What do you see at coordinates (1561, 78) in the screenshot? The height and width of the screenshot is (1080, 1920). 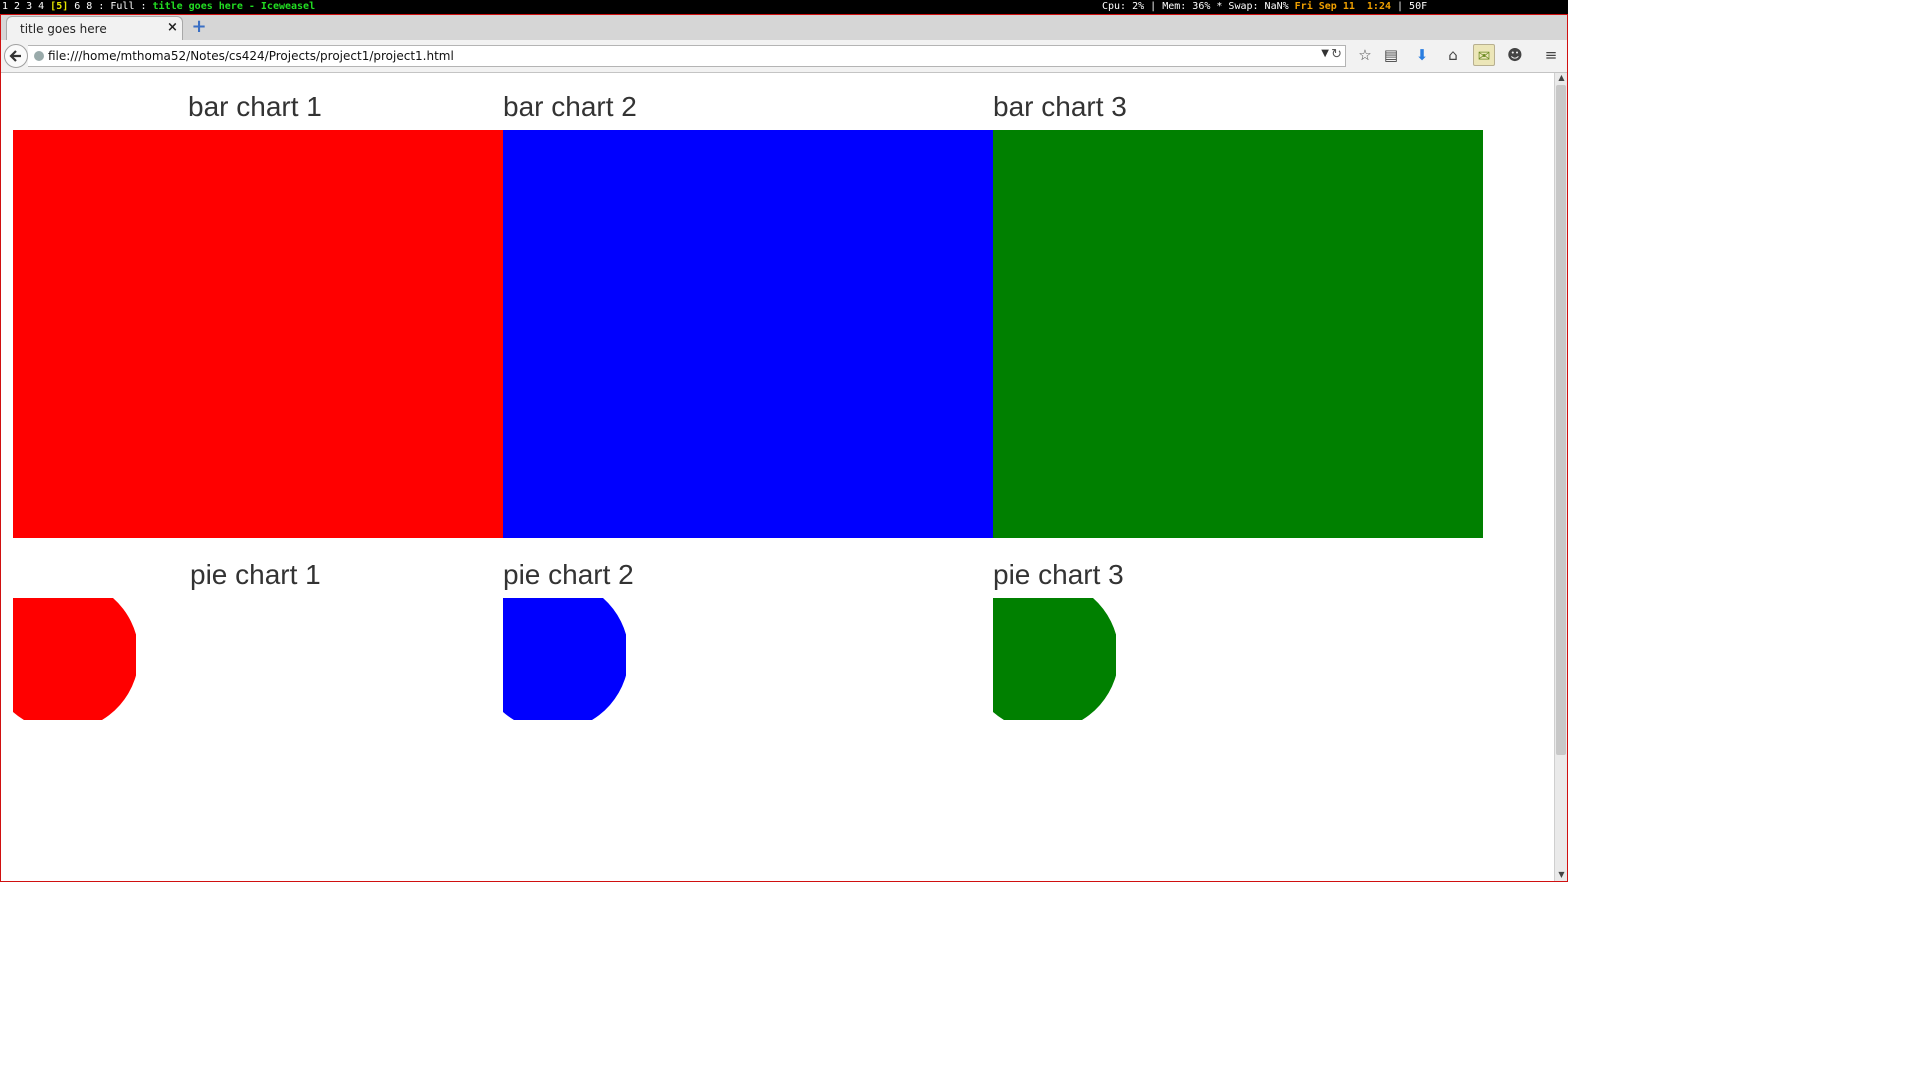 I see `scroll-up-icon: ▲` at bounding box center [1561, 78].